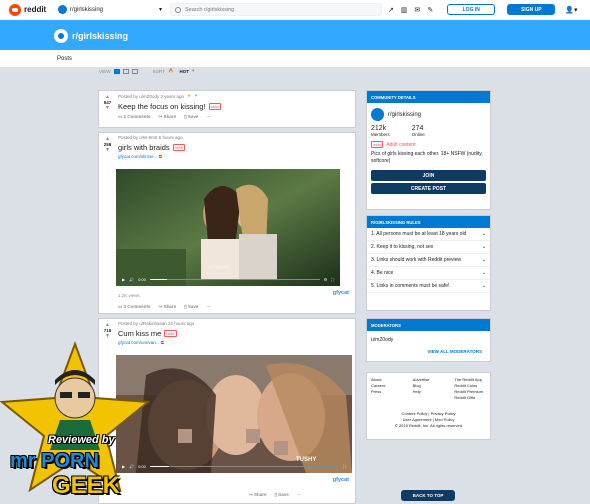 The height and width of the screenshot is (504, 590). Describe the element at coordinates (123, 279) in the screenshot. I see `play-icon: ▶` at that location.